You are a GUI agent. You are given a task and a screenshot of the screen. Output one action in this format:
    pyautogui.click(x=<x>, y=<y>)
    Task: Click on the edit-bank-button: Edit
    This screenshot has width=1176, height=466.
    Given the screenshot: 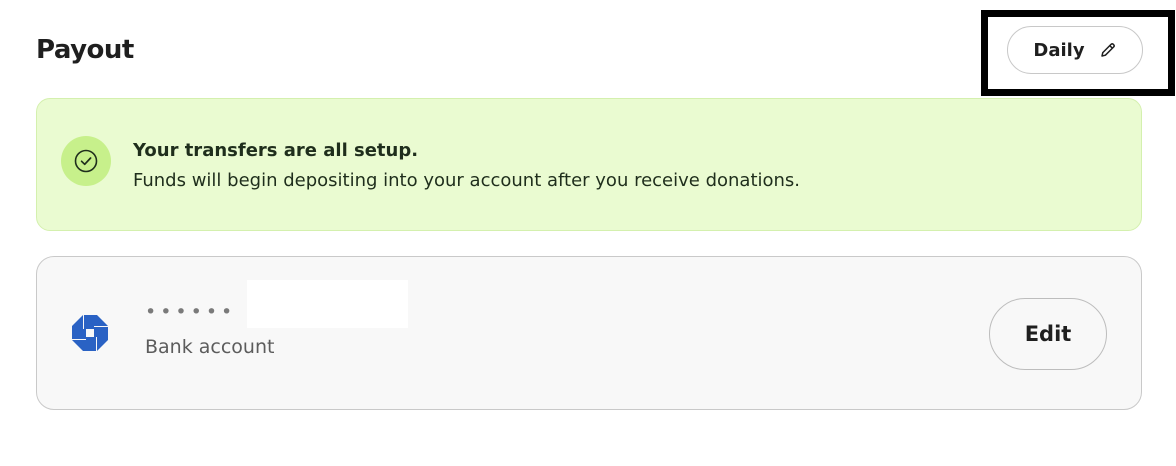 What is the action you would take?
    pyautogui.click(x=1048, y=334)
    